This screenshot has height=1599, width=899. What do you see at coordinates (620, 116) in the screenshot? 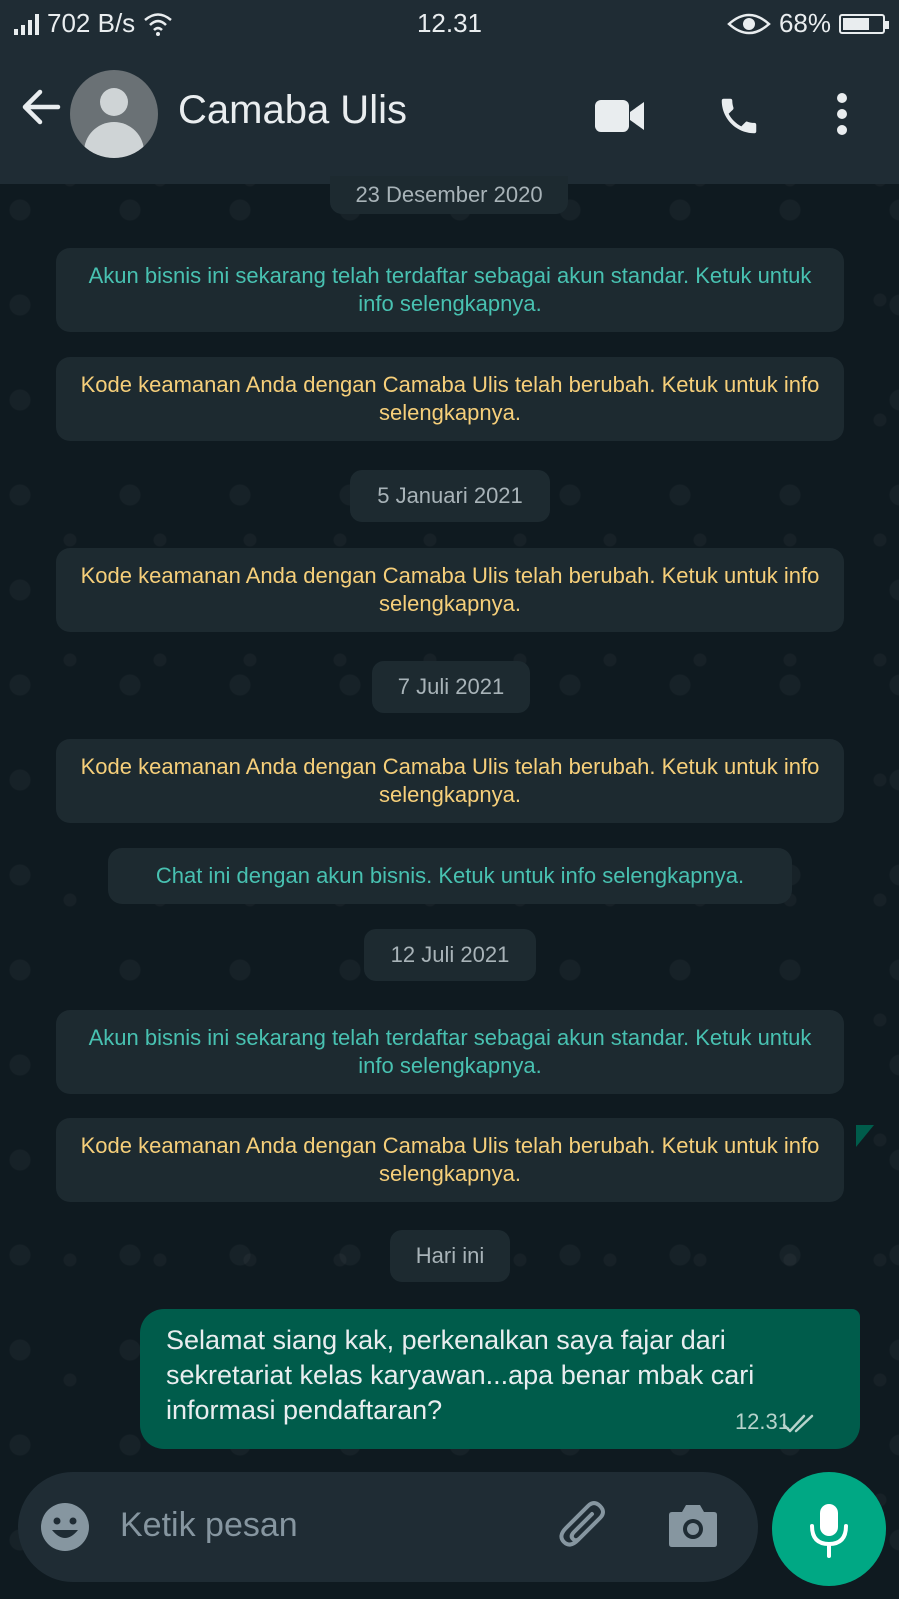
I see `video-call-icon` at bounding box center [620, 116].